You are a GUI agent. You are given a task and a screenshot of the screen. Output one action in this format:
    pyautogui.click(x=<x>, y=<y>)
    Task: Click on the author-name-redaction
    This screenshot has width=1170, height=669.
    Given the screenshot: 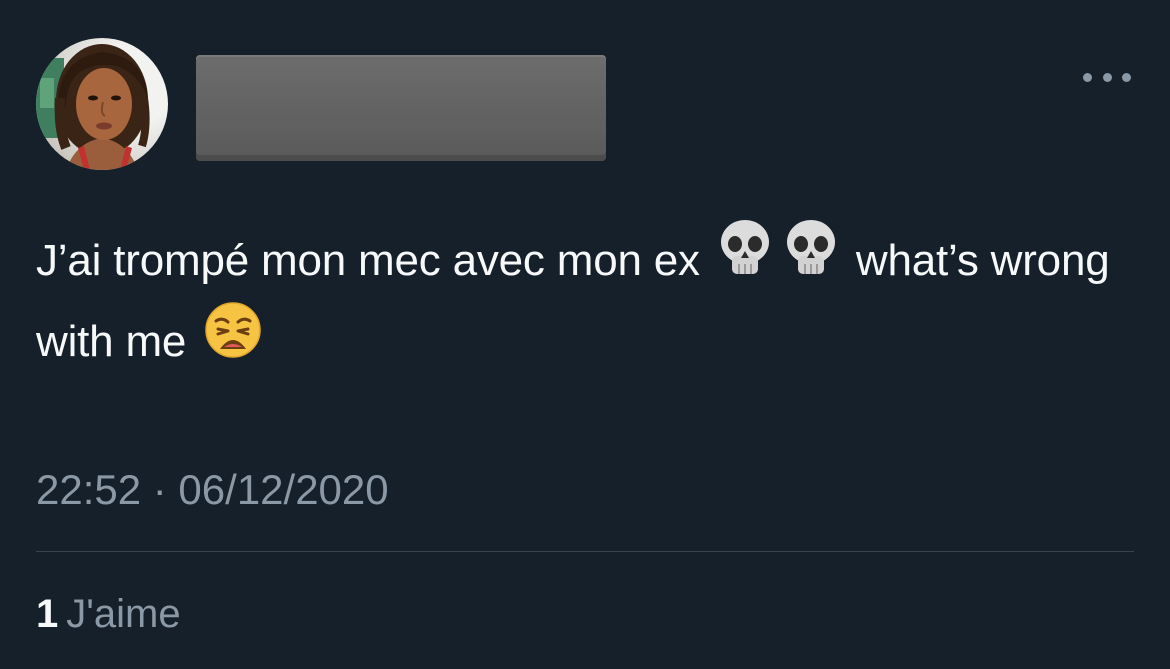 What is the action you would take?
    pyautogui.click(x=401, y=108)
    